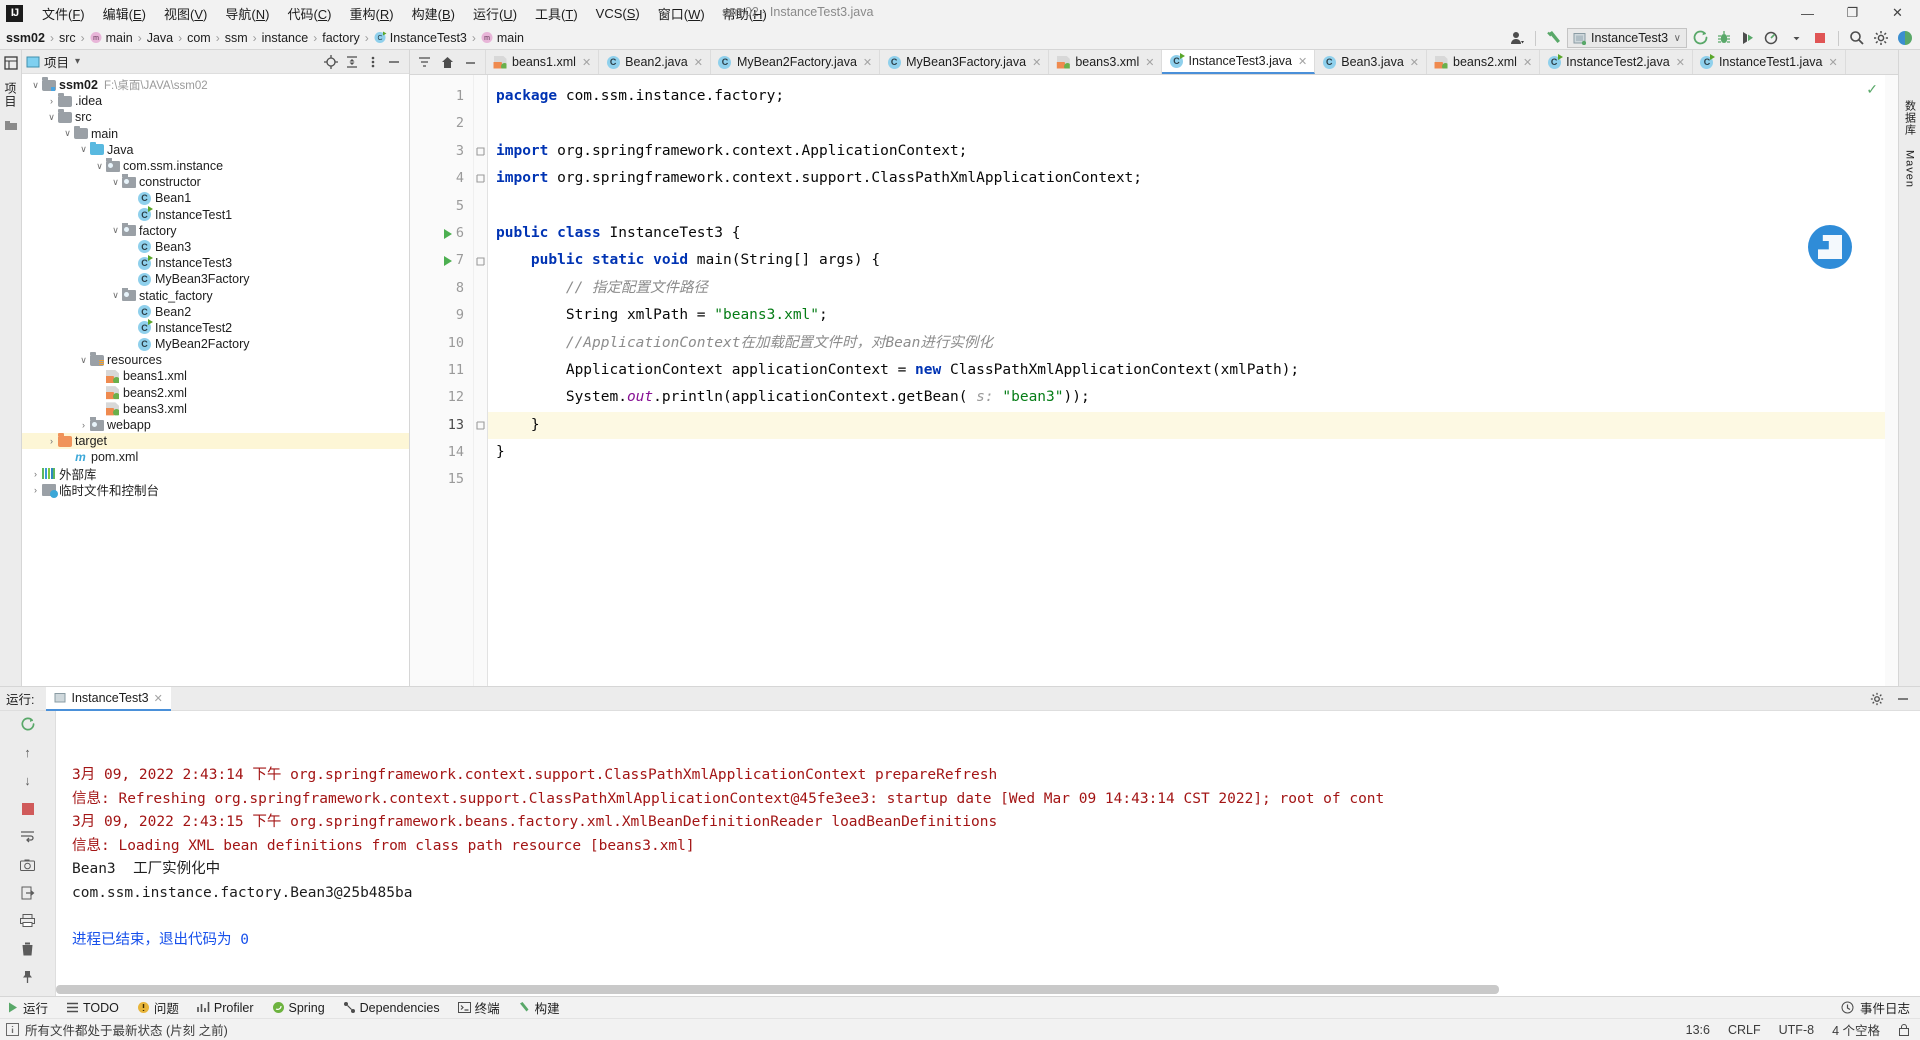 The image size is (1920, 1040). Describe the element at coordinates (215, 344) in the screenshot. I see `tree-node-mybean2factory: C MyBean2Factory` at that location.